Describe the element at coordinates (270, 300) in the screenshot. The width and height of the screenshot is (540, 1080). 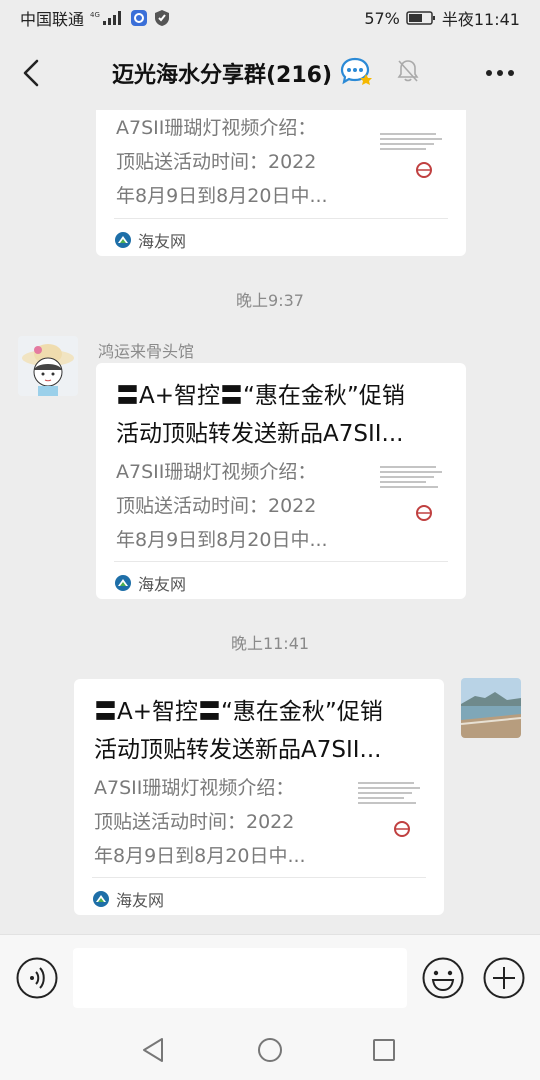
I see `message-timestamp: 晚上9:37` at that location.